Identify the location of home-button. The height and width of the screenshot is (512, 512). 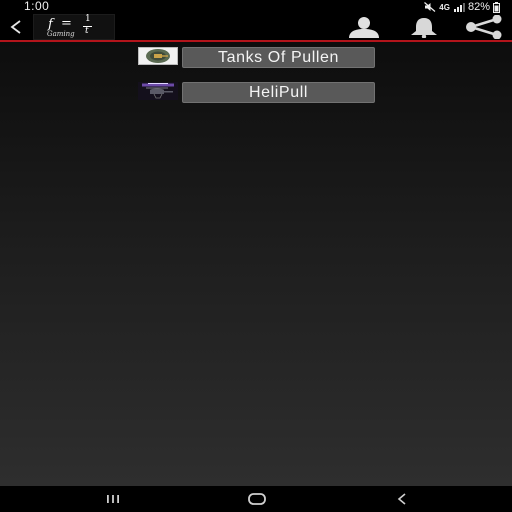
(257, 499).